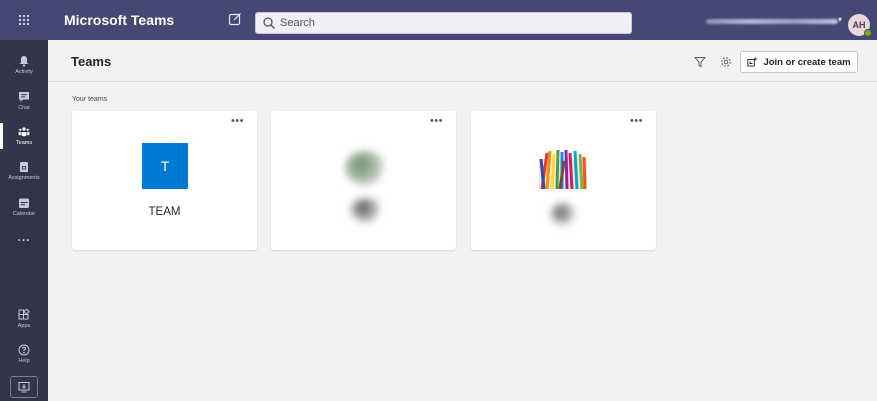  What do you see at coordinates (24, 97) in the screenshot?
I see `chat-icon` at bounding box center [24, 97].